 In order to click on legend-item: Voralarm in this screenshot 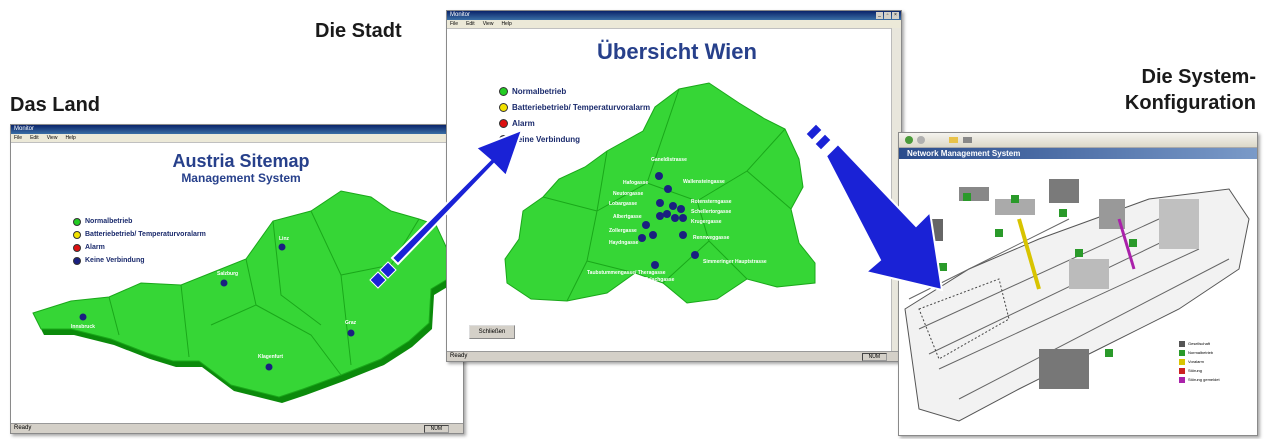, I will do `click(1199, 361)`.